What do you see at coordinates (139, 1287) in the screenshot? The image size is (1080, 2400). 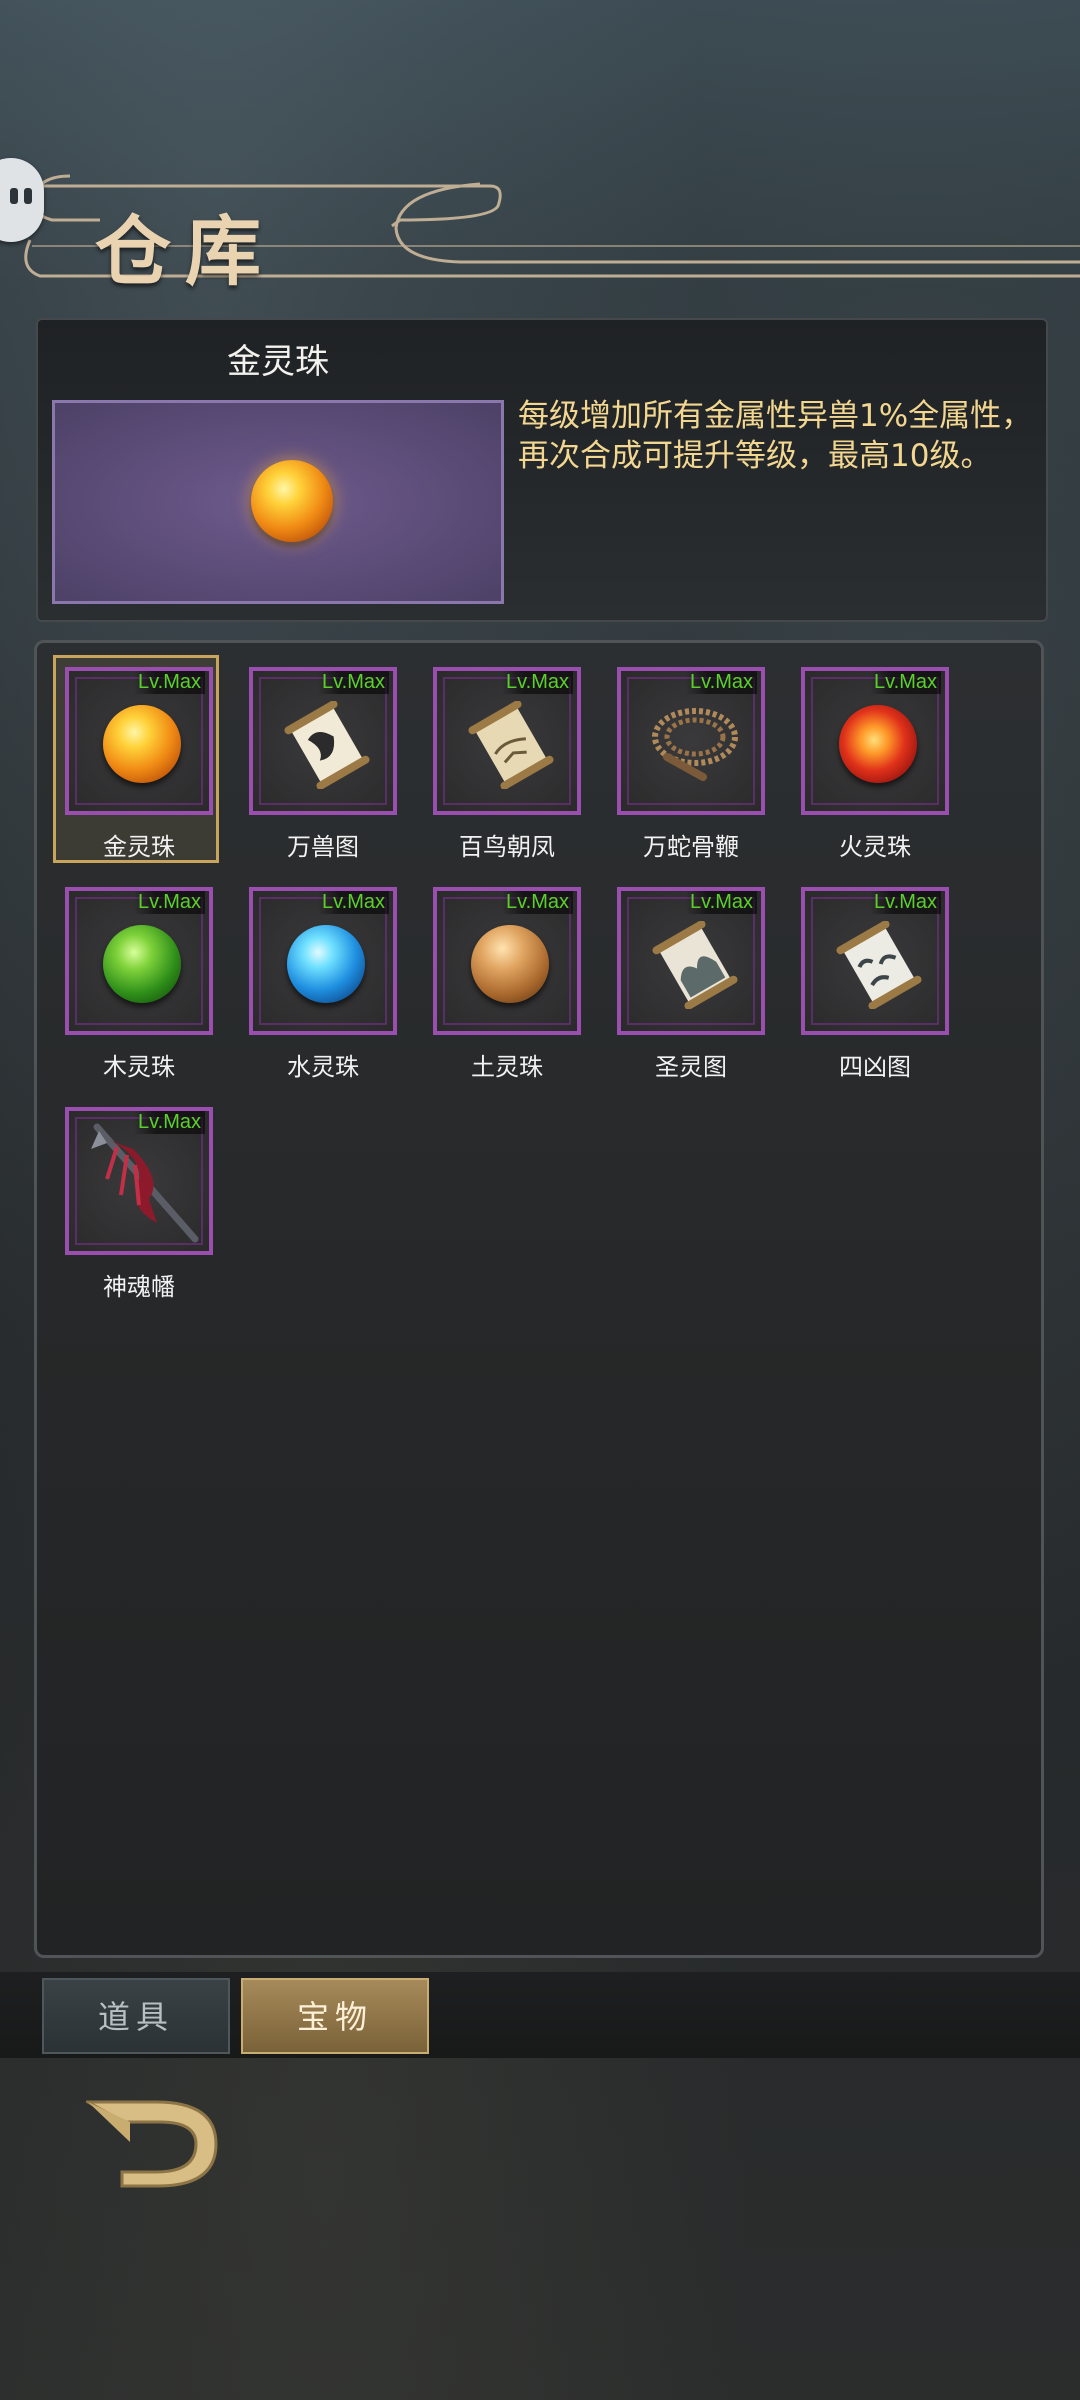 I see `item-name: 神魂幡` at bounding box center [139, 1287].